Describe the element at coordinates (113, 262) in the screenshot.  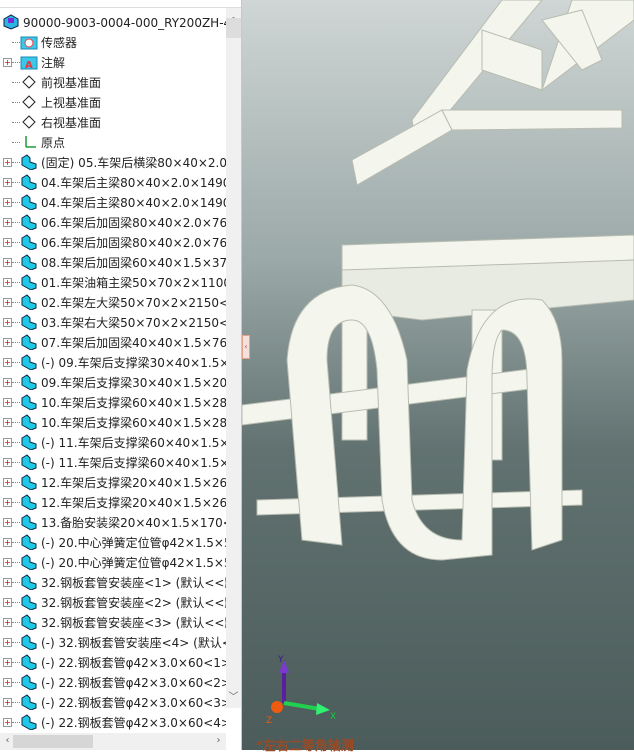
I see `tree-item: +08.车架后加固梁60×40×1.5×375<` at that location.